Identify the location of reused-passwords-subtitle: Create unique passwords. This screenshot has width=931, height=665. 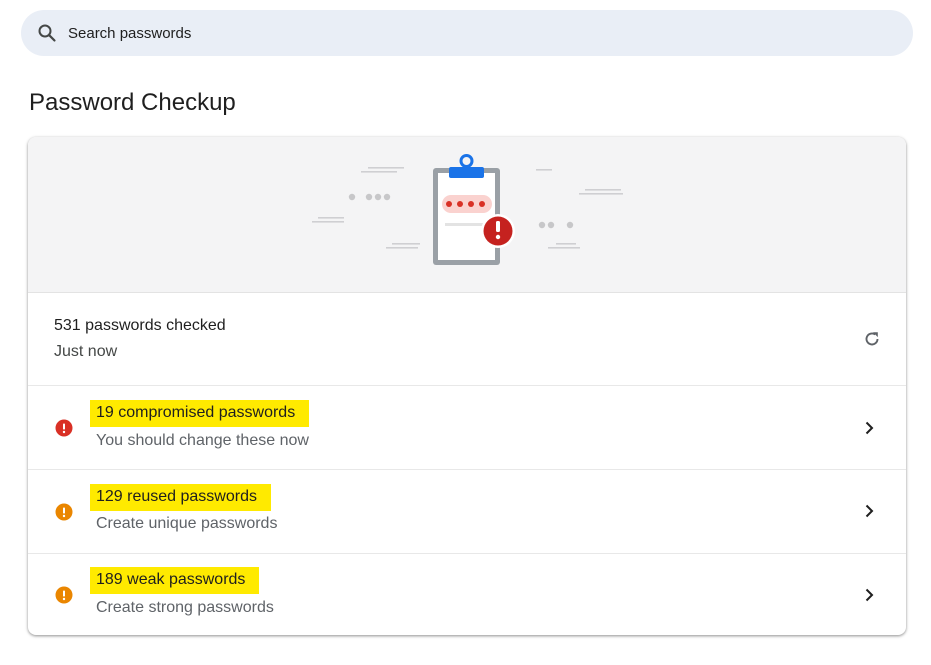
(187, 523).